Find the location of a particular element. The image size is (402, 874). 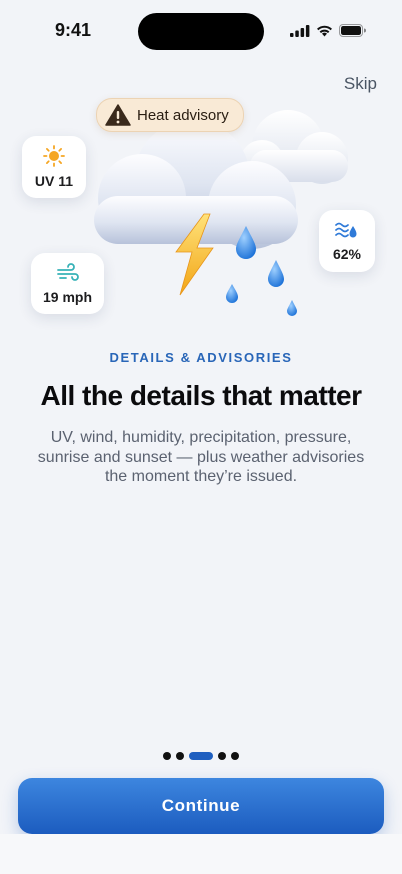

page-indicator is located at coordinates (201, 756).